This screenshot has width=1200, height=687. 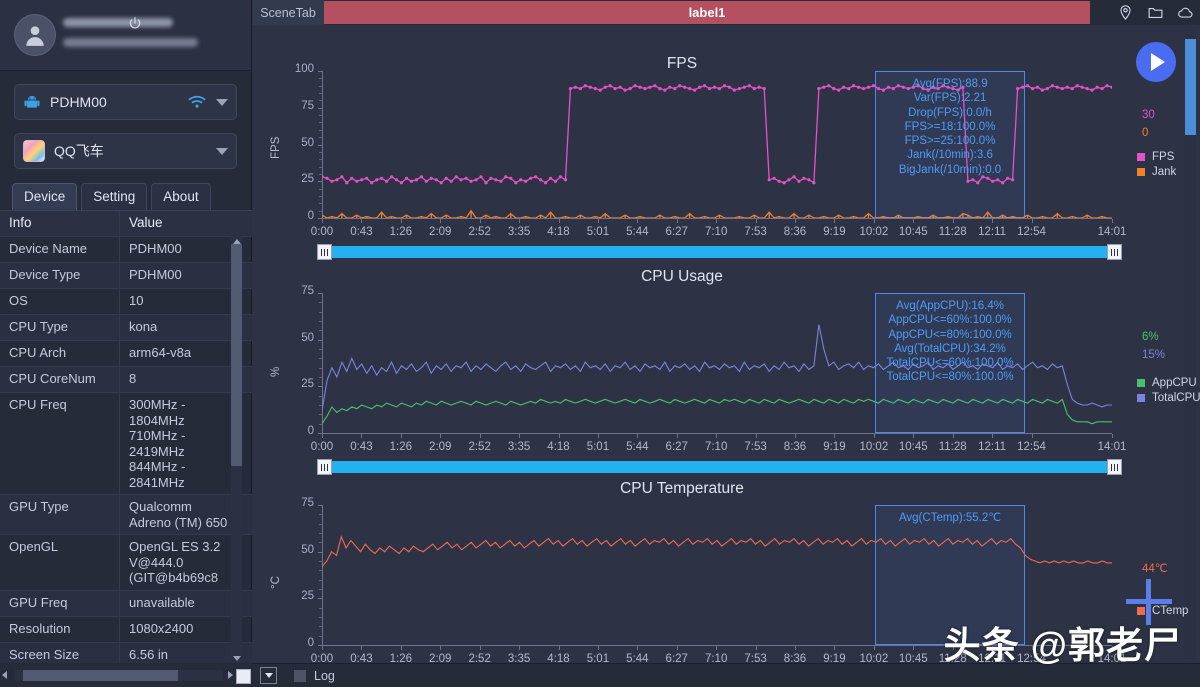 What do you see at coordinates (78, 102) in the screenshot?
I see `device-select-value: PDHM00` at bounding box center [78, 102].